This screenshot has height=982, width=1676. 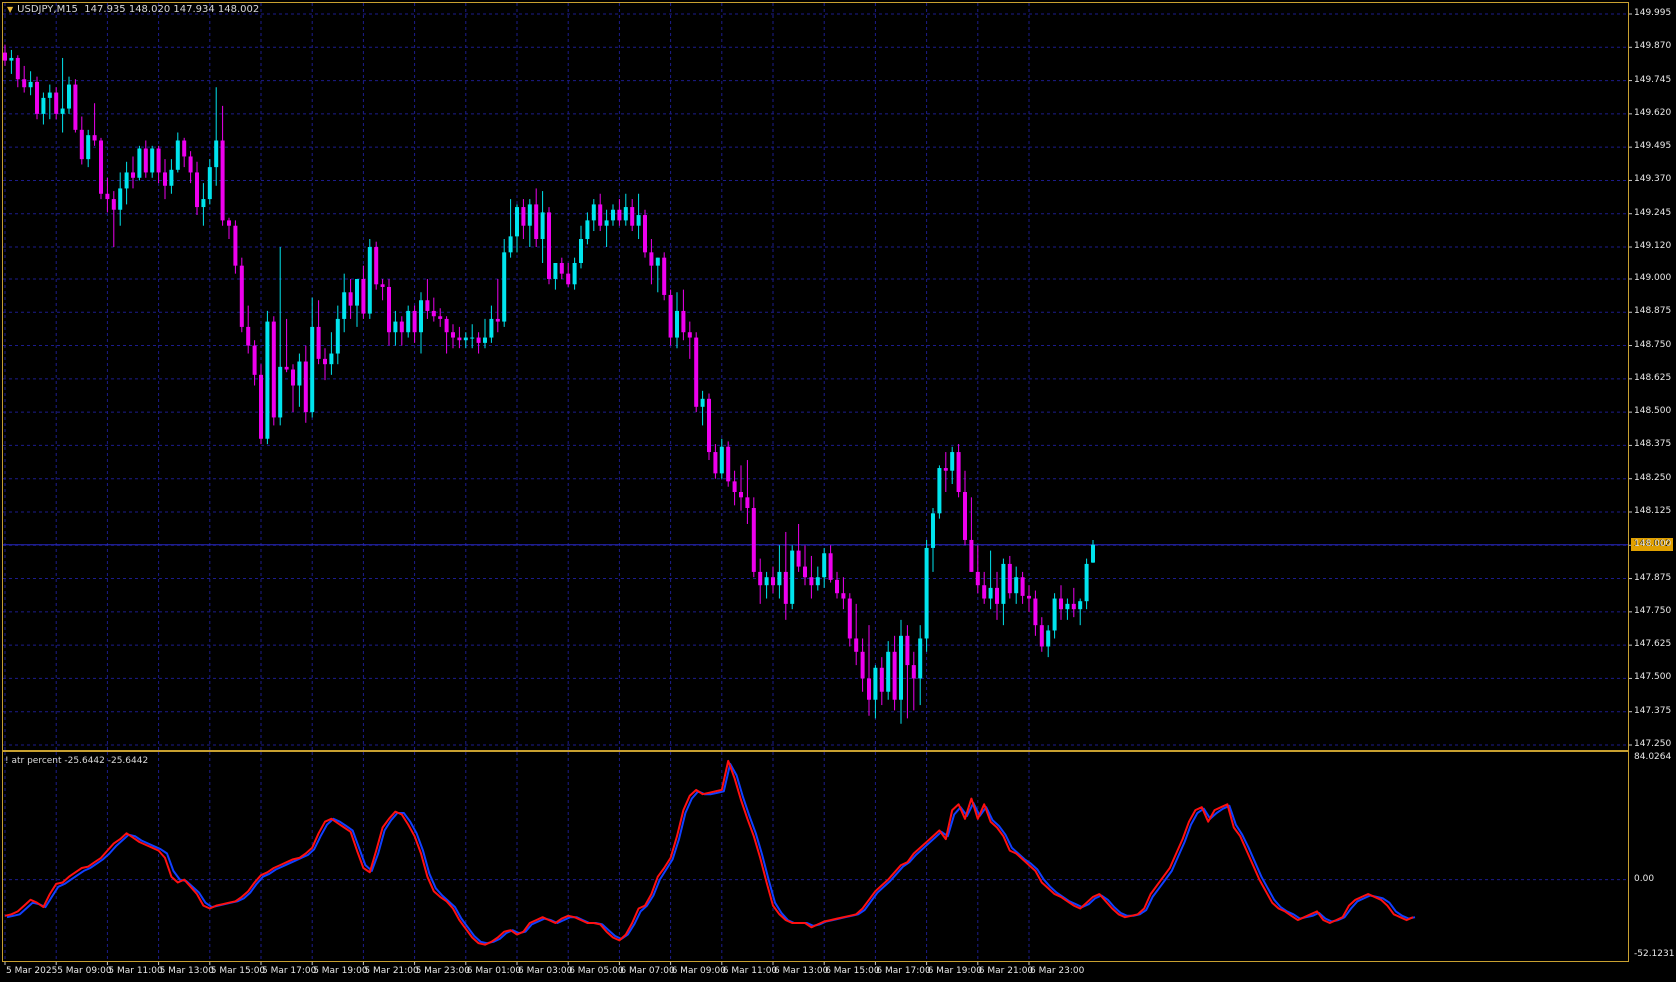 I want to click on x-tick-label: 6 Mar 17:00, so click(x=903, y=971).